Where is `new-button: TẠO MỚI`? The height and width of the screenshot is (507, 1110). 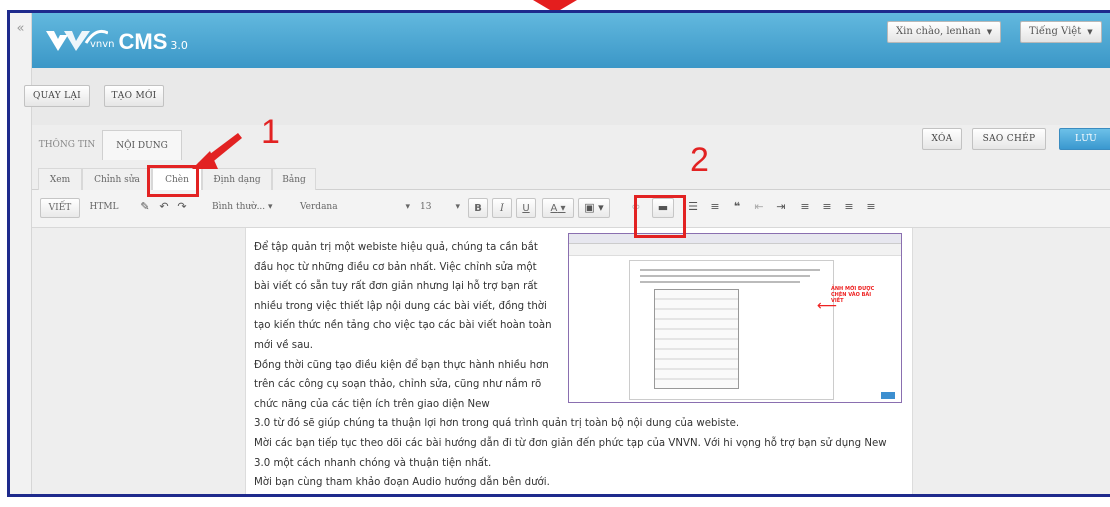 new-button: TẠO MỚI is located at coordinates (134, 96).